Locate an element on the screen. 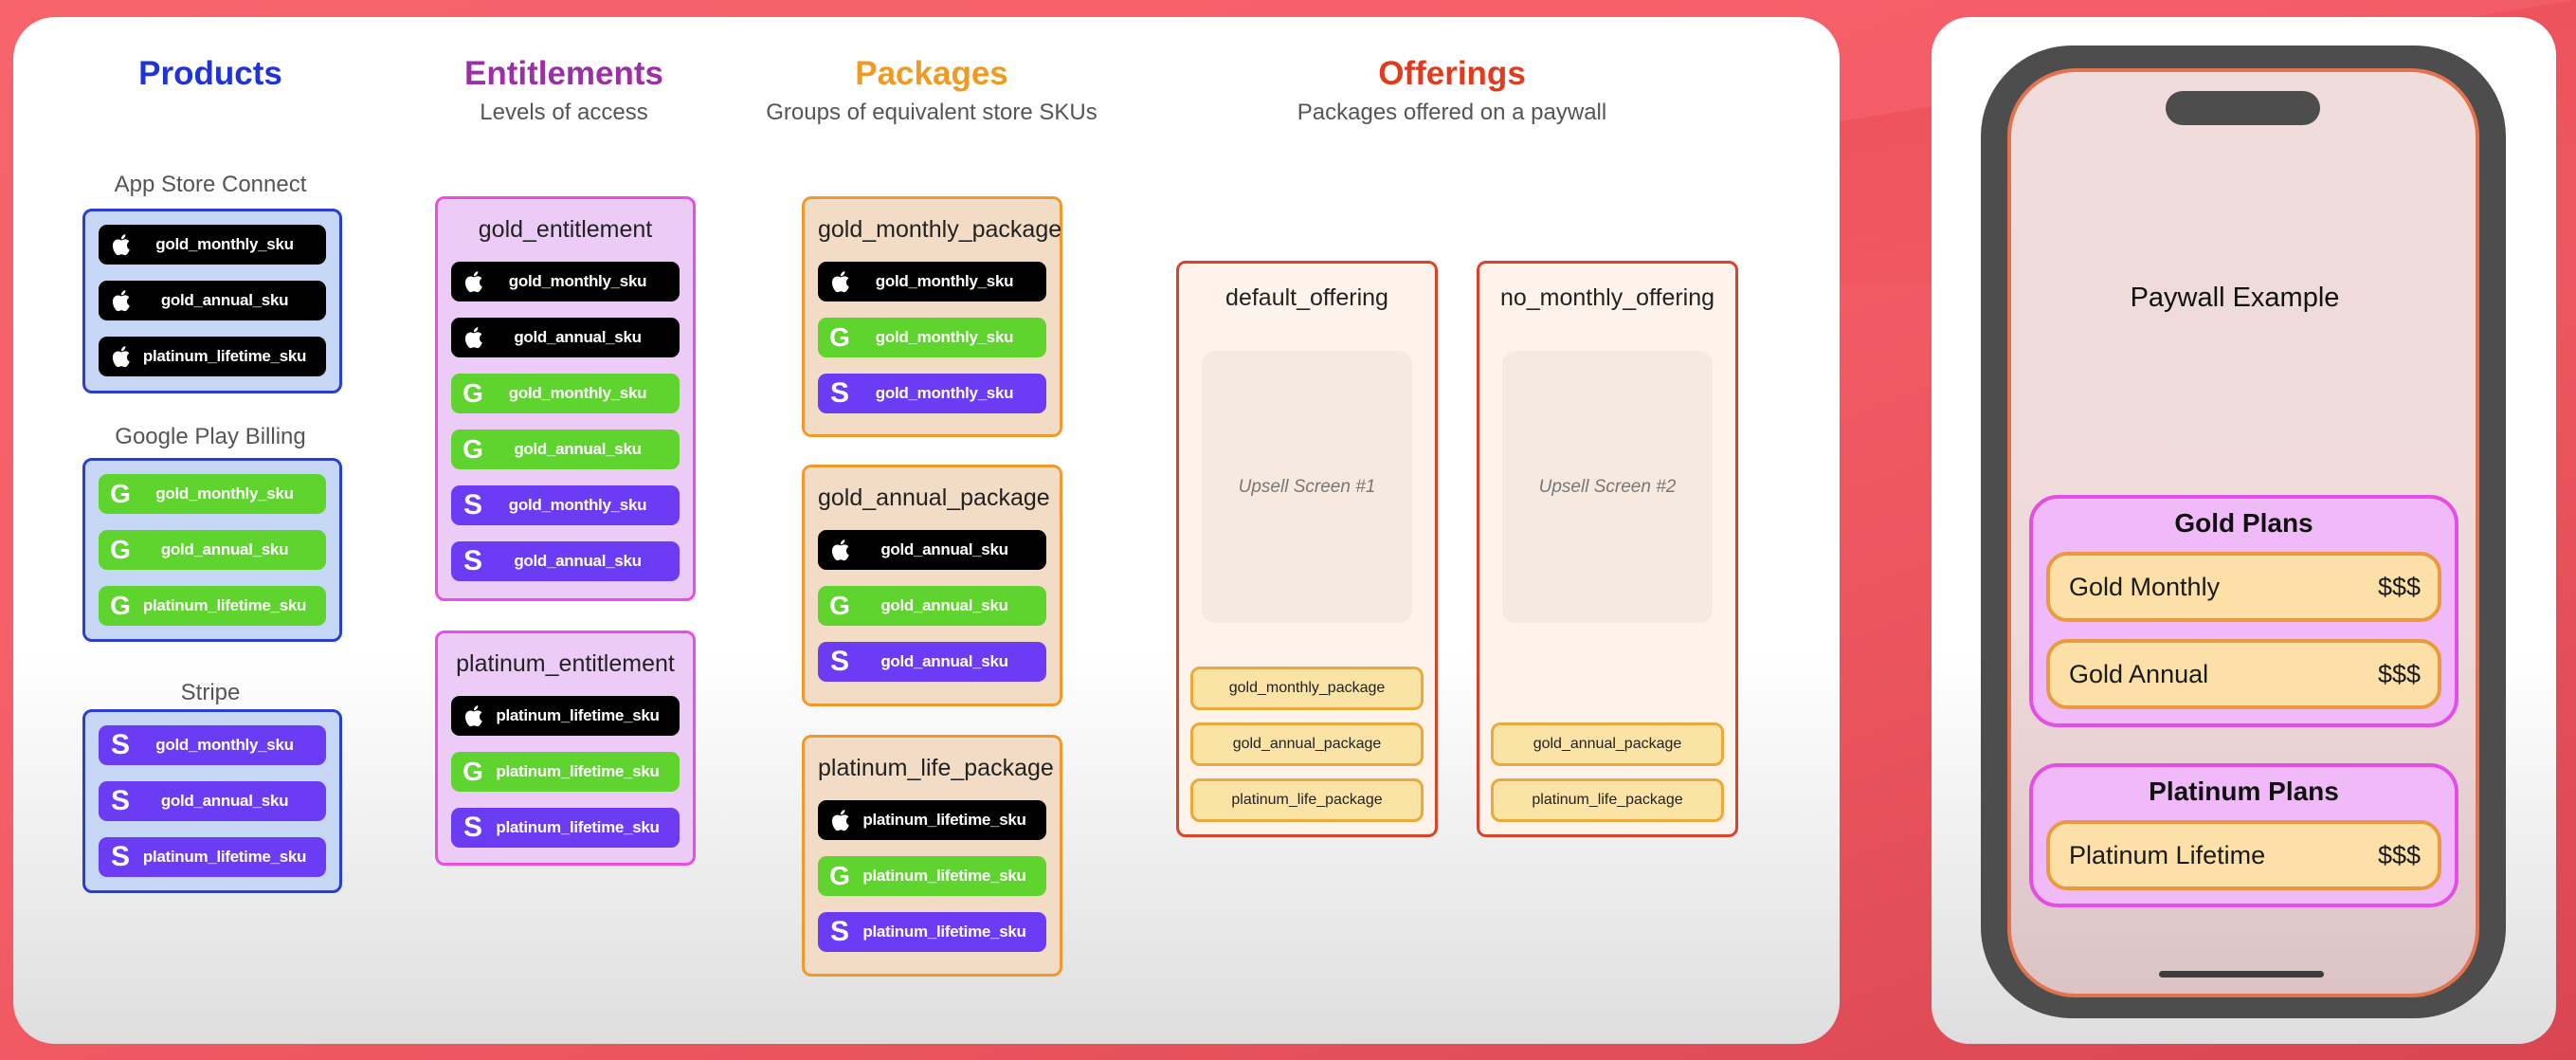 The height and width of the screenshot is (1060, 2576). package-name: gold_annual_package is located at coordinates (934, 498).